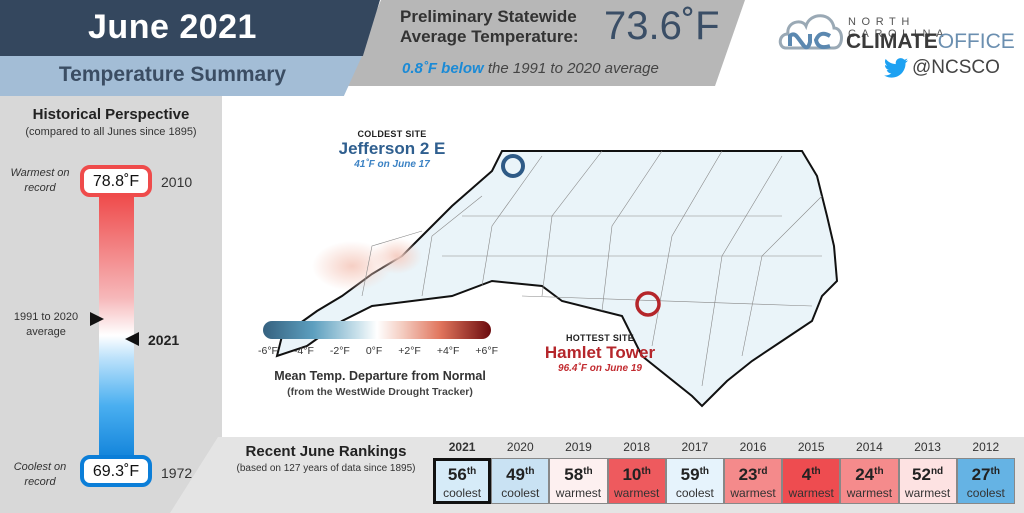 Image resolution: width=1024 pixels, height=513 pixels. I want to click on rankings-subtitle: (based on 127 years of data since 1895), so click(326, 468).